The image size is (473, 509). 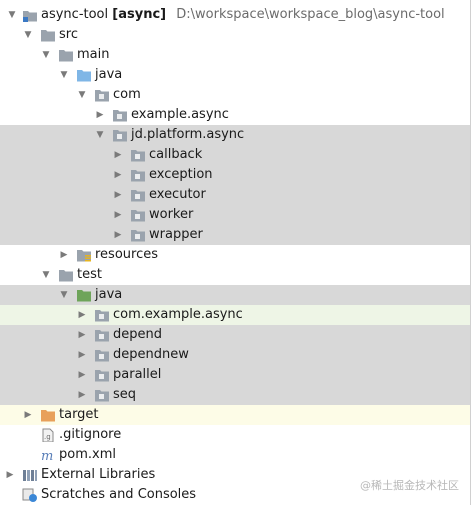 I want to click on tree-item-main: ▼ main, so click(x=235, y=55).